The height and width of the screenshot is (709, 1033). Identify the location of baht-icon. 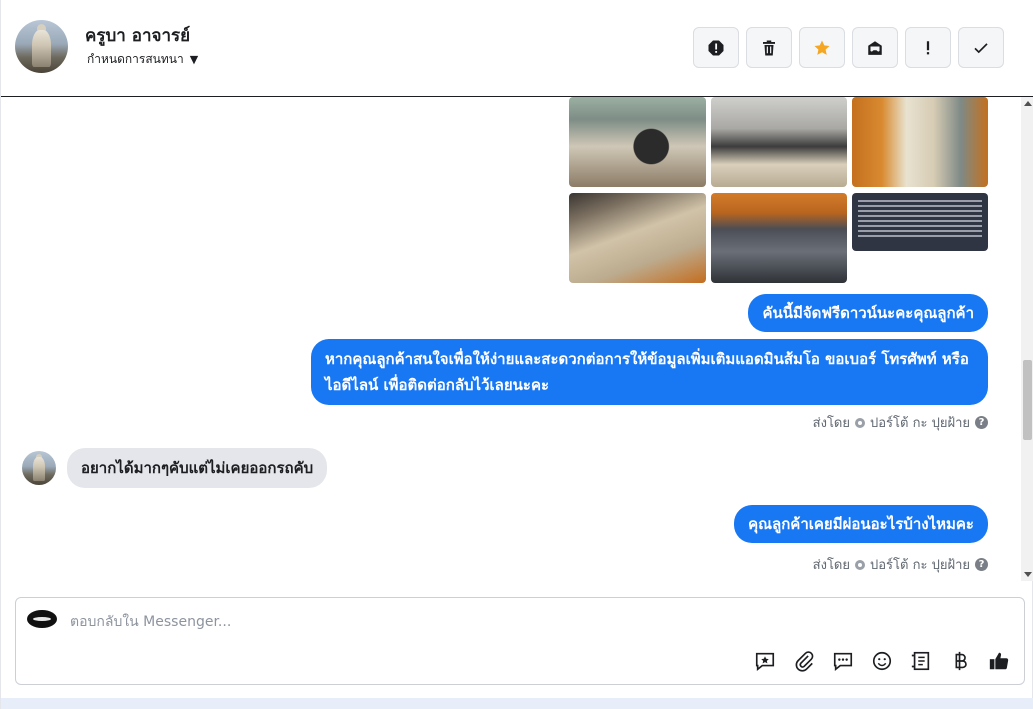
(961, 661).